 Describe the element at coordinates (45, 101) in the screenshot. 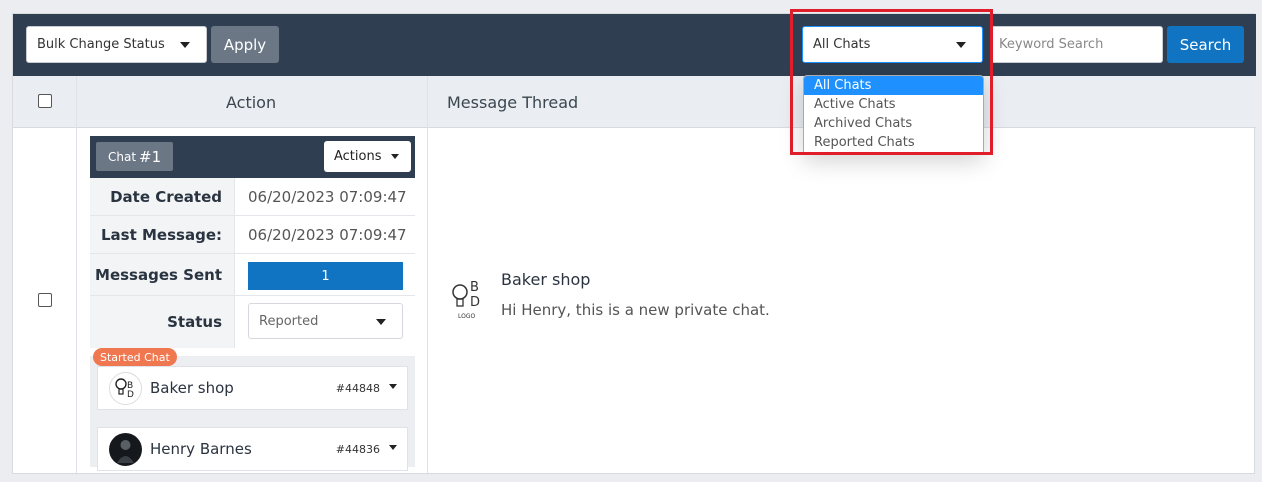

I see `select-all-checkbox` at that location.